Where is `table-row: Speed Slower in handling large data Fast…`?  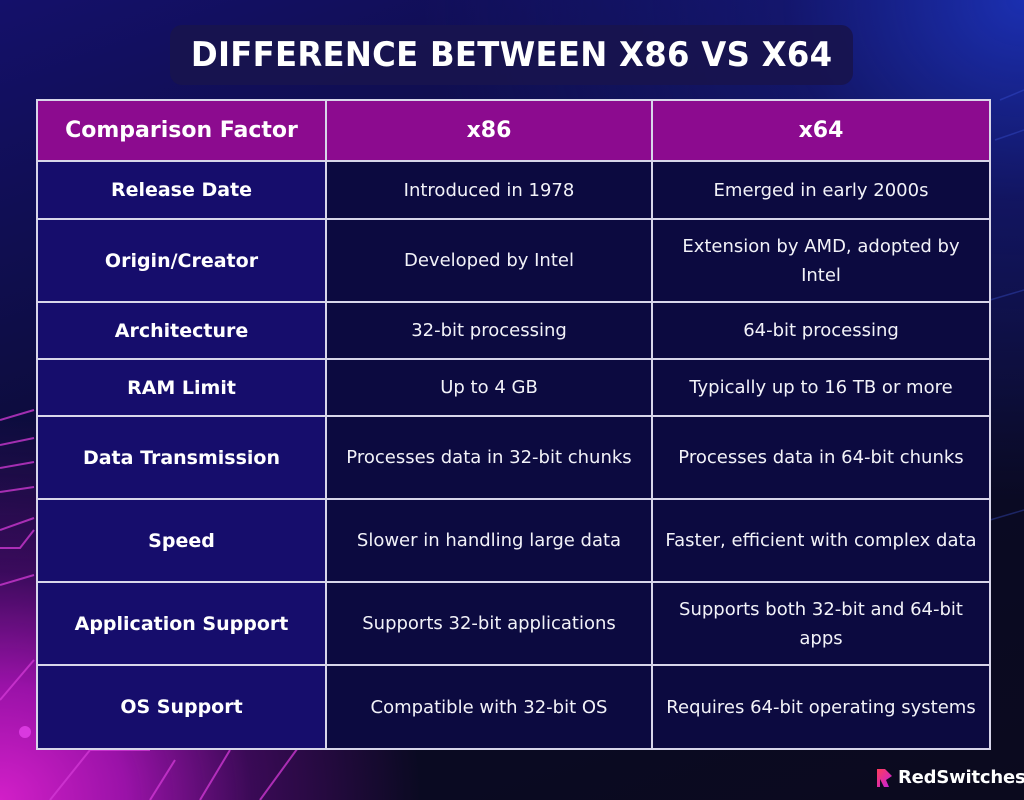 table-row: Speed Slower in handling large data Fast… is located at coordinates (513, 540).